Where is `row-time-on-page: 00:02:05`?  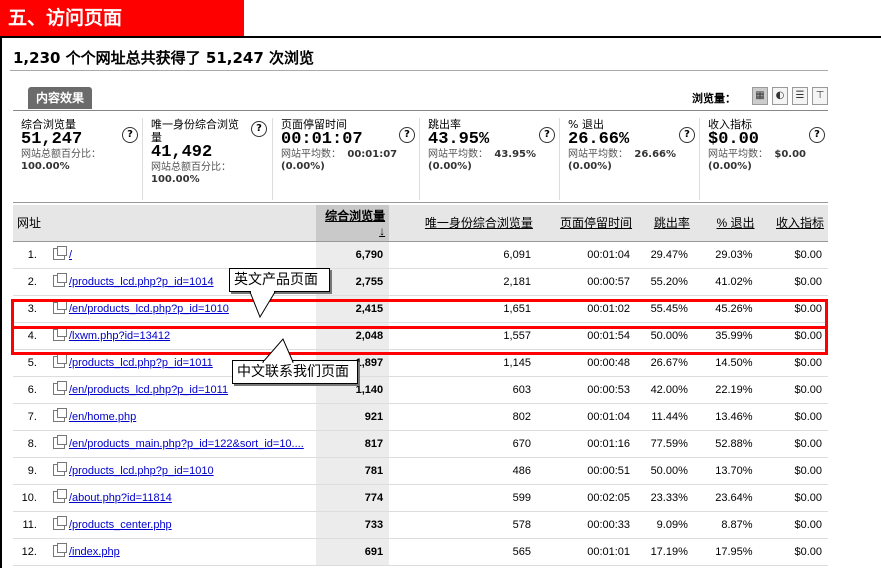
row-time-on-page: 00:02:05 is located at coordinates (586, 498).